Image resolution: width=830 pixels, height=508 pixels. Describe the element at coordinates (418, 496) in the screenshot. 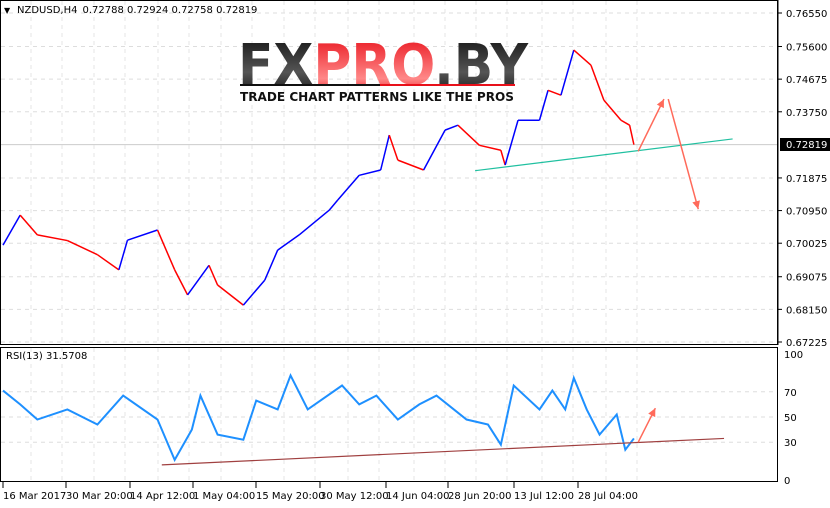

I see `time-tick-label: 14 Jun 04:00` at that location.